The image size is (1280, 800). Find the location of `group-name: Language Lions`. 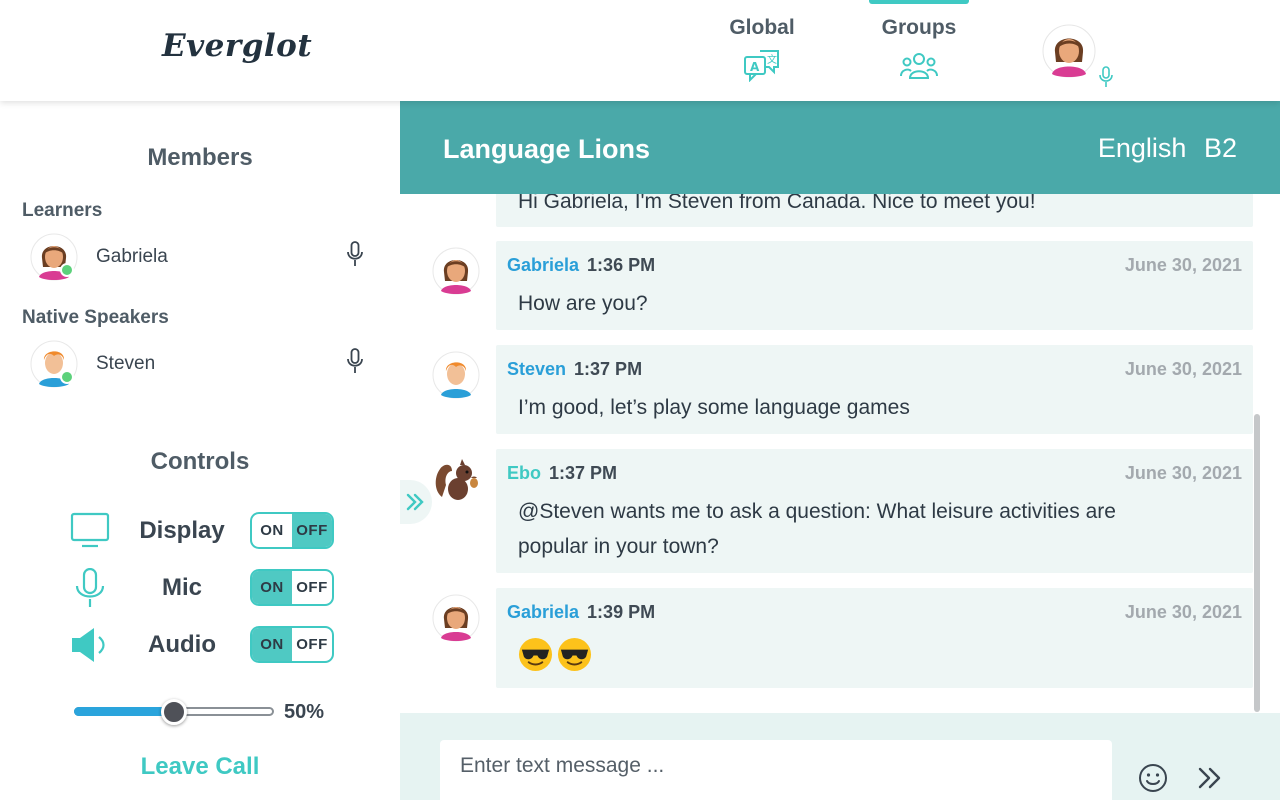

group-name: Language Lions is located at coordinates (547, 149).